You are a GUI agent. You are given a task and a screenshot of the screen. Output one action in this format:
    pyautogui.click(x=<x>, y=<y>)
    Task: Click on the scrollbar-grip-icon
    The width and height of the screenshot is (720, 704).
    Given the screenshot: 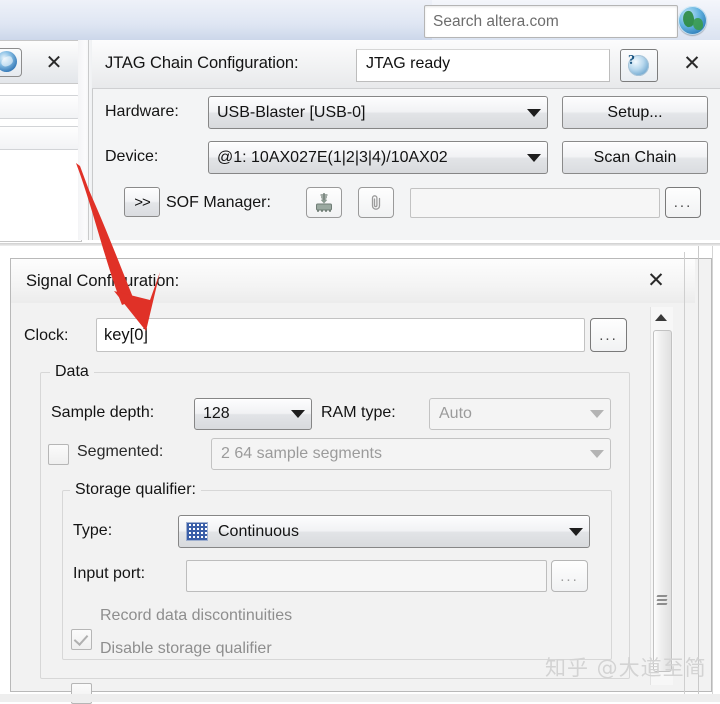 What is the action you would take?
    pyautogui.click(x=662, y=600)
    